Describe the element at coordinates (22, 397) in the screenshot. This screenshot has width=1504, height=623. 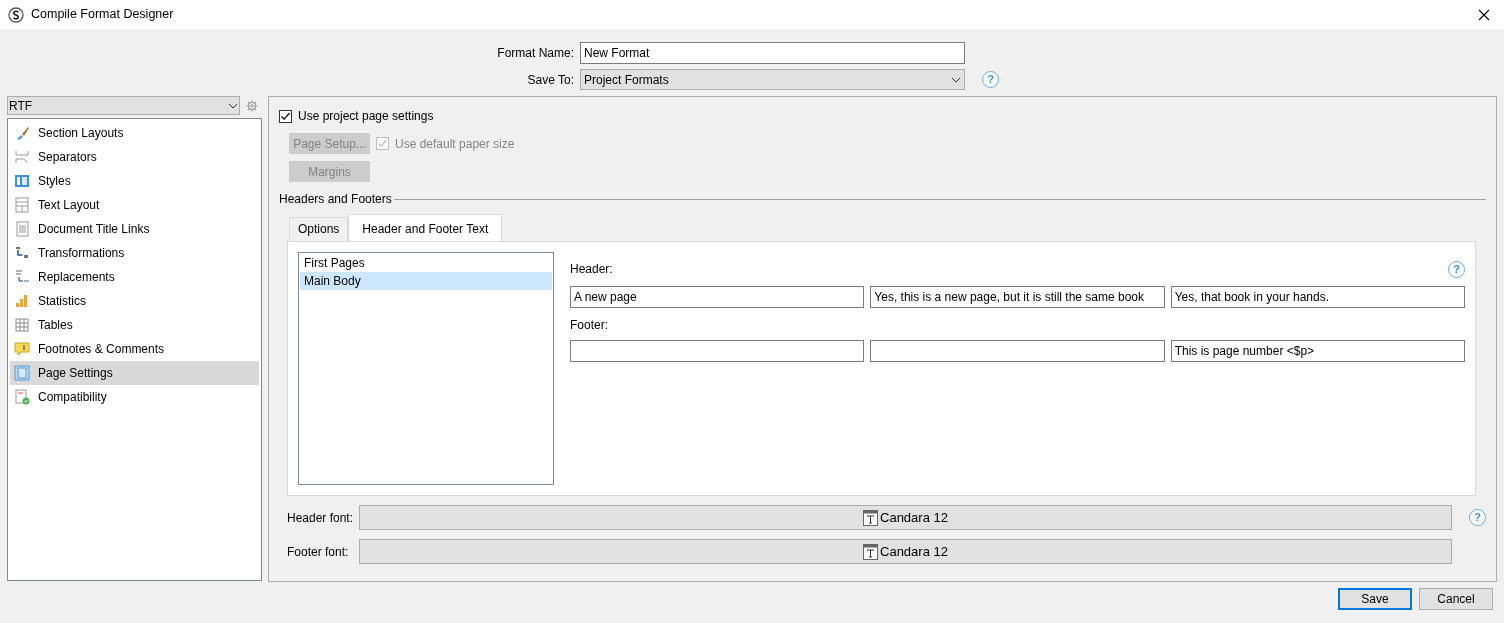
I see `document-check-icon` at that location.